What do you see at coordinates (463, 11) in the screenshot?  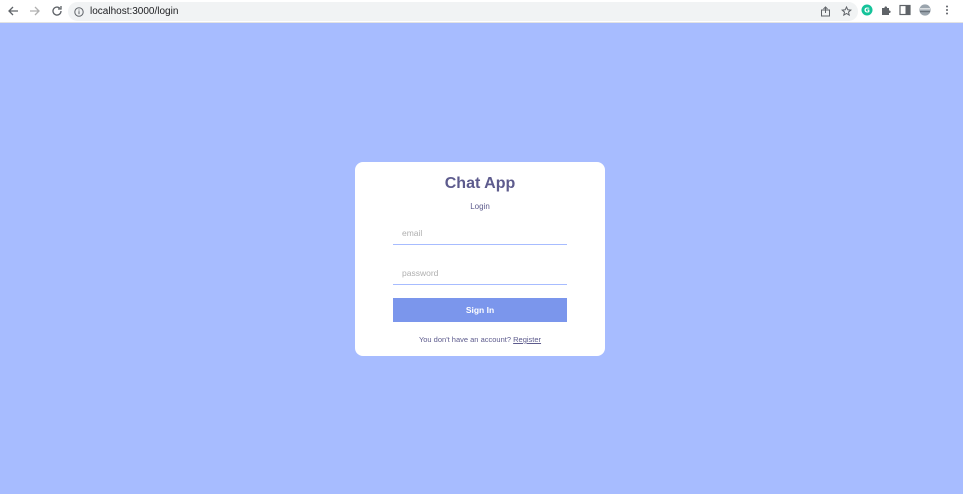 I see `address-bar: localhost:3000/login` at bounding box center [463, 11].